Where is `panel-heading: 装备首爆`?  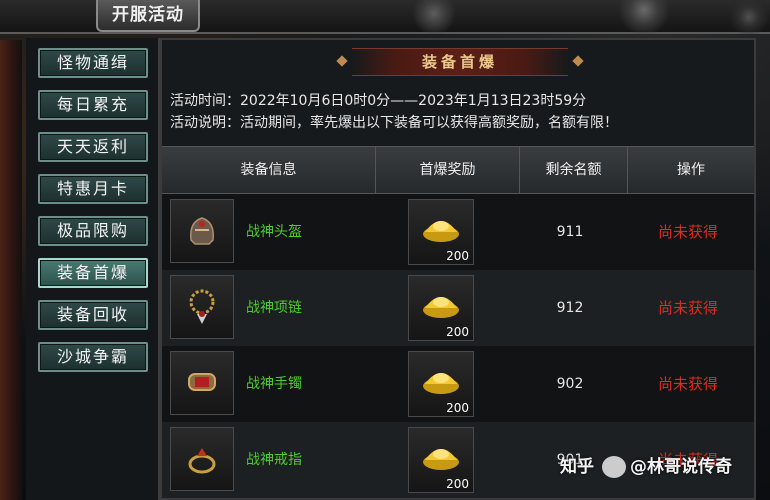 panel-heading: 装备首爆 is located at coordinates (459, 62).